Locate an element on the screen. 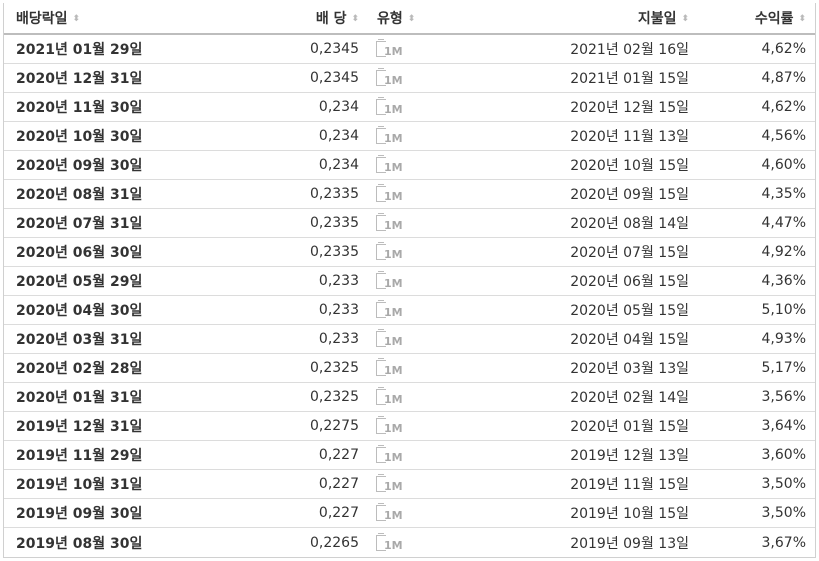 This screenshot has height=561, width=819. dividend-cell: 0,2335 is located at coordinates (334, 252).